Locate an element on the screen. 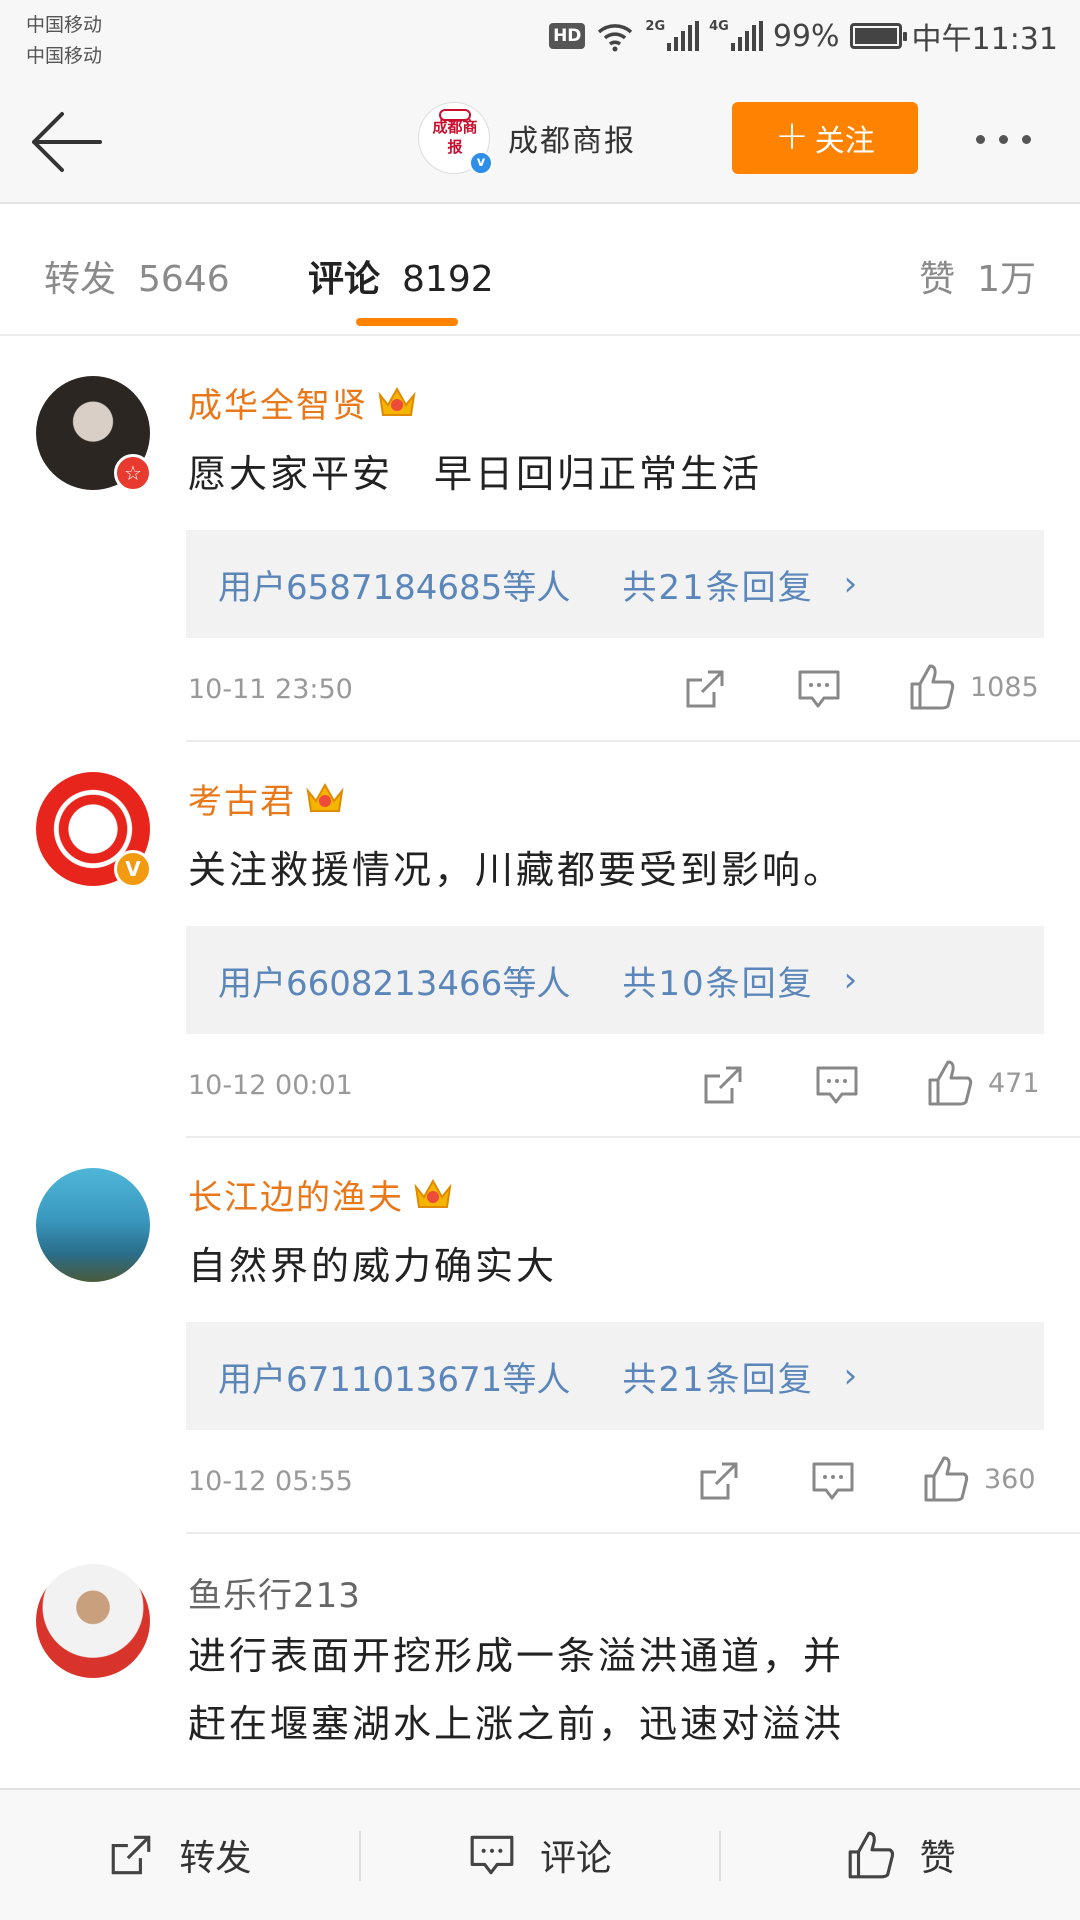 The width and height of the screenshot is (1080, 1920). reply-users: 用户6608213466等人 is located at coordinates (394, 983).